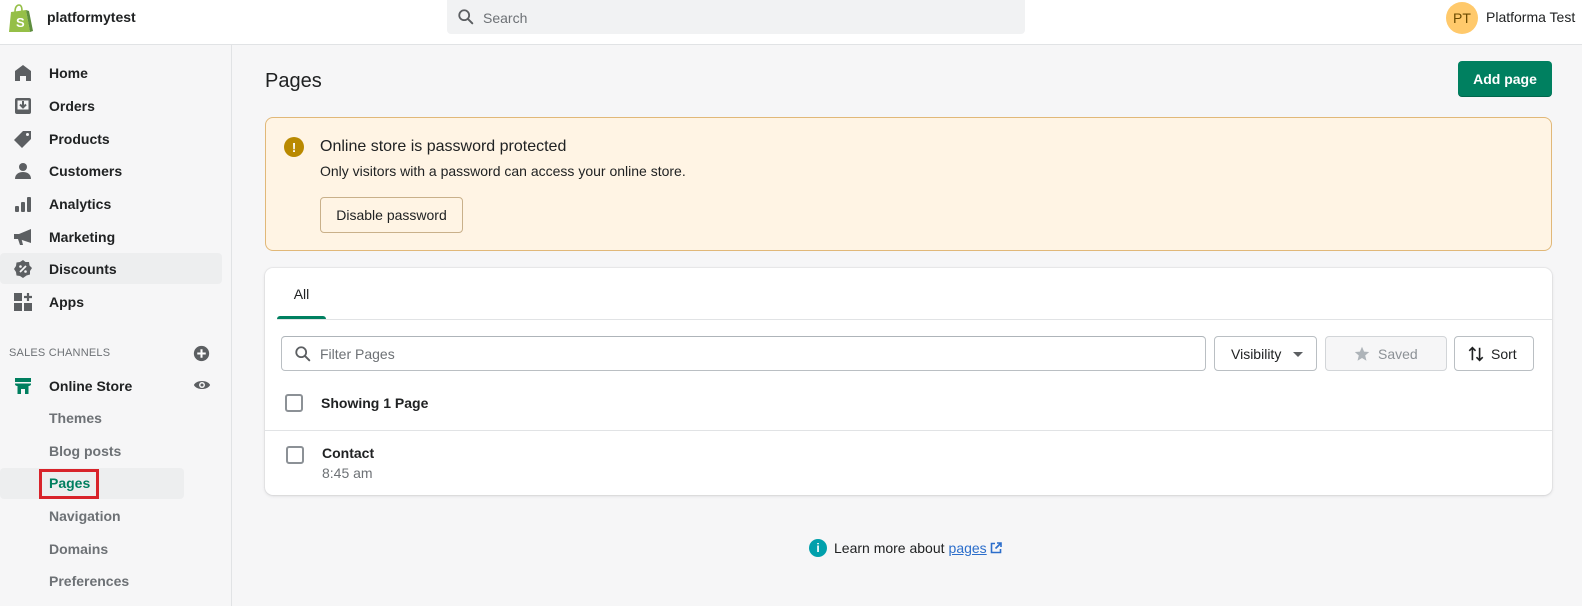  What do you see at coordinates (505, 18) in the screenshot?
I see `search-placeholder: Search` at bounding box center [505, 18].